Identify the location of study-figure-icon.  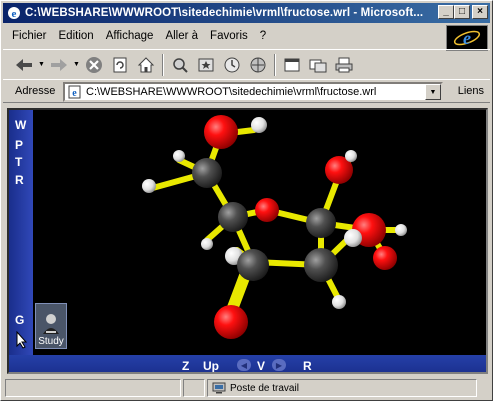
(51, 324).